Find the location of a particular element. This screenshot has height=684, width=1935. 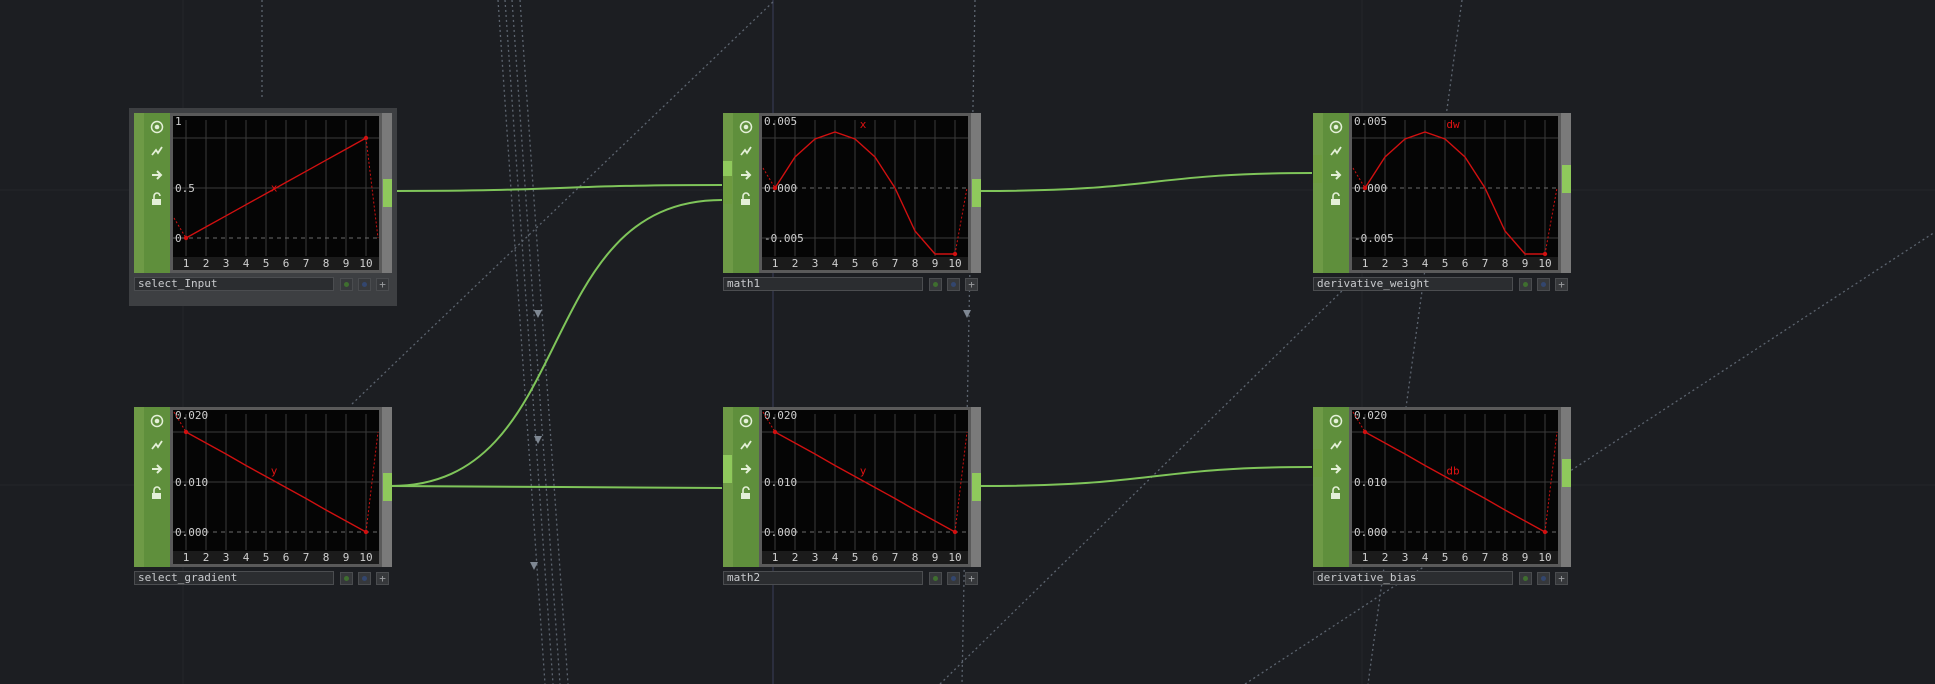

chop-viewer: 0.005 0.000 -0.005 1 2 3 4 5 6 7 8 9 10 x is located at coordinates (865, 193).